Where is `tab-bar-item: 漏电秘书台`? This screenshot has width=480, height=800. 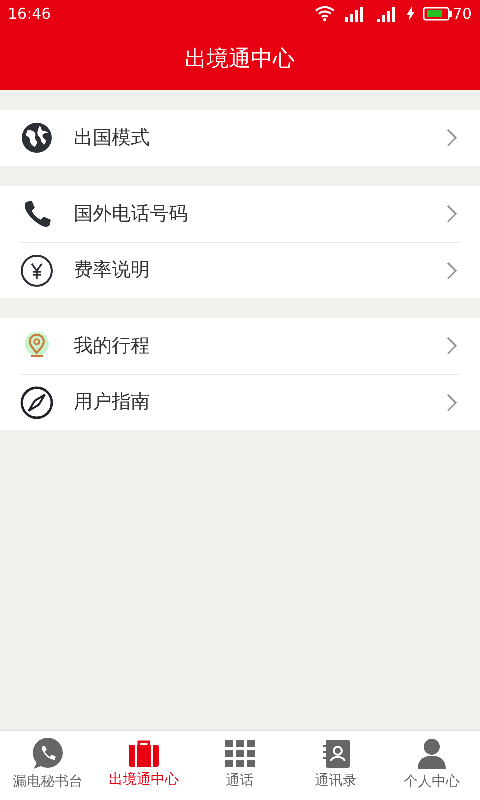 tab-bar-item: 漏电秘书台 is located at coordinates (48, 765).